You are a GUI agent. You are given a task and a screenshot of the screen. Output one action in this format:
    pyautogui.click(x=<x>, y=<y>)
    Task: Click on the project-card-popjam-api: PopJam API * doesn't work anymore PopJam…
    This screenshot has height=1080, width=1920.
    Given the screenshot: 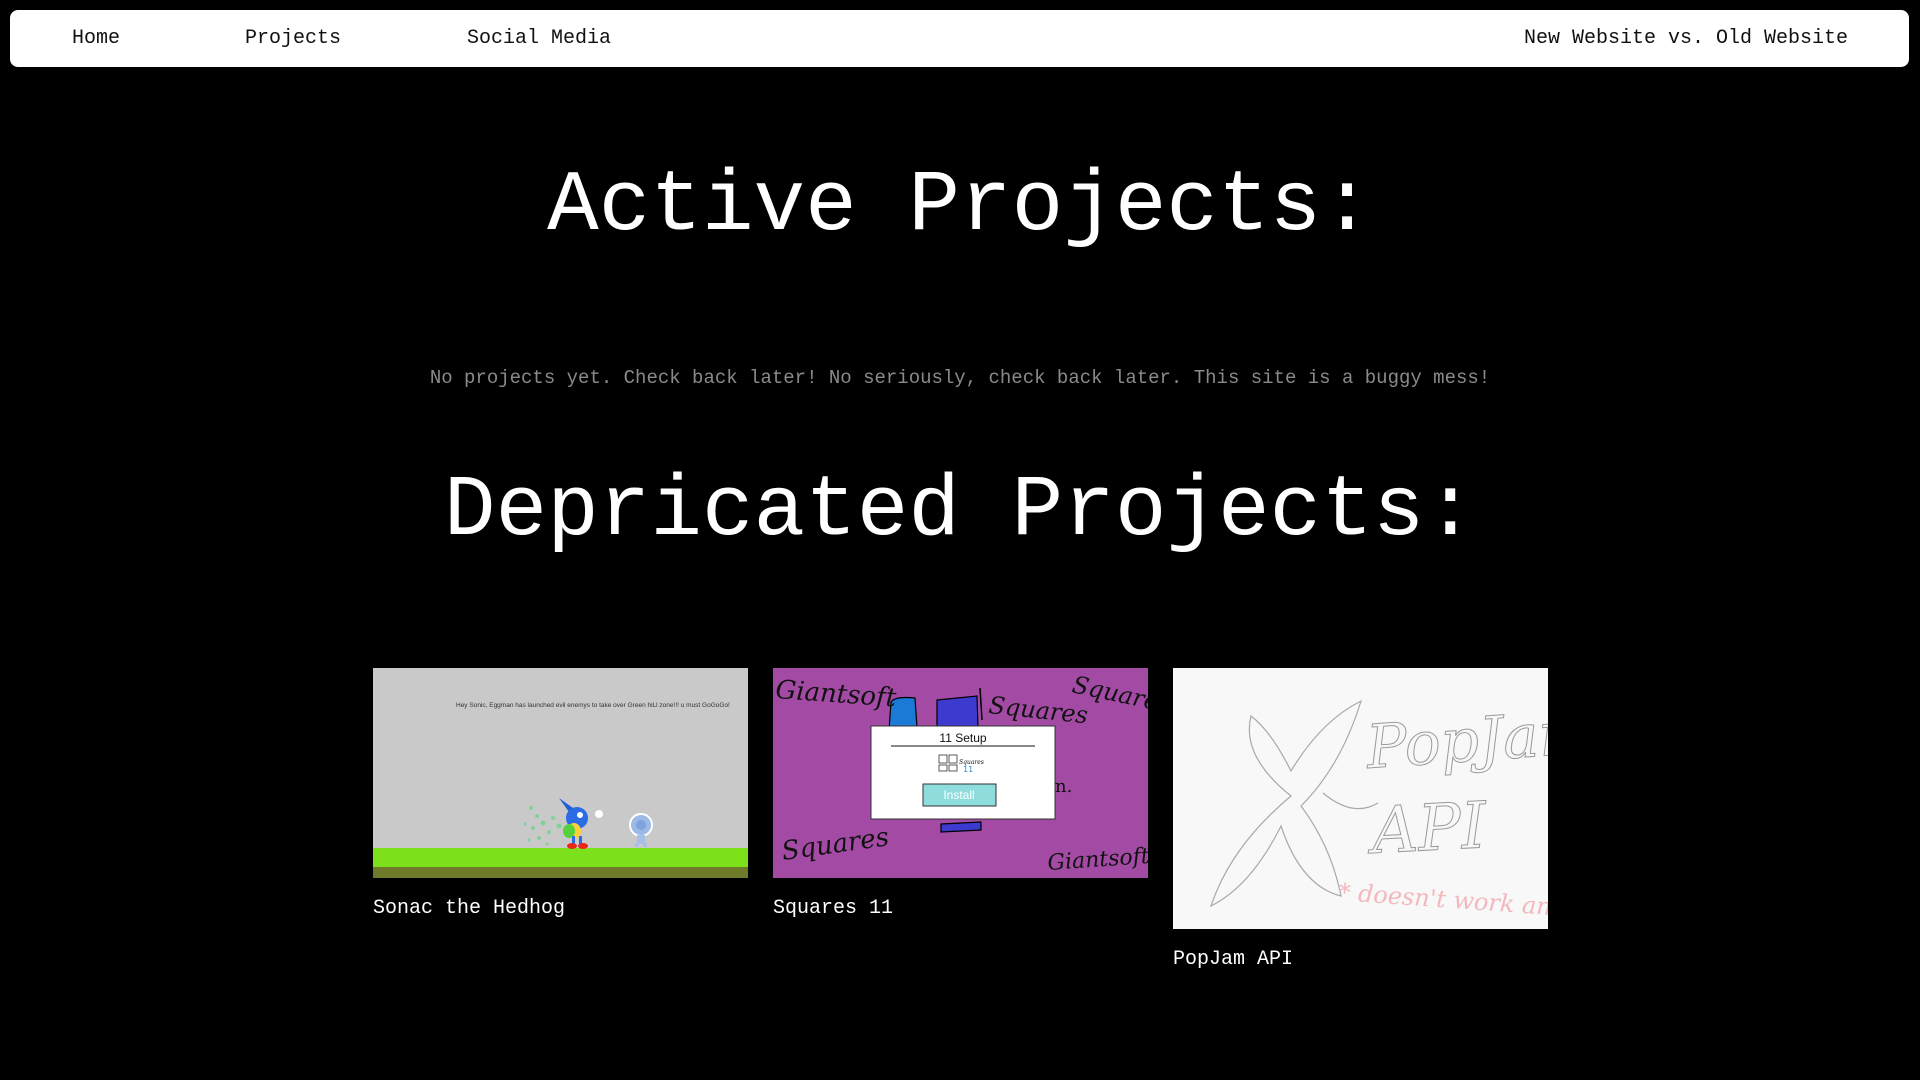 What is the action you would take?
    pyautogui.click(x=1360, y=819)
    